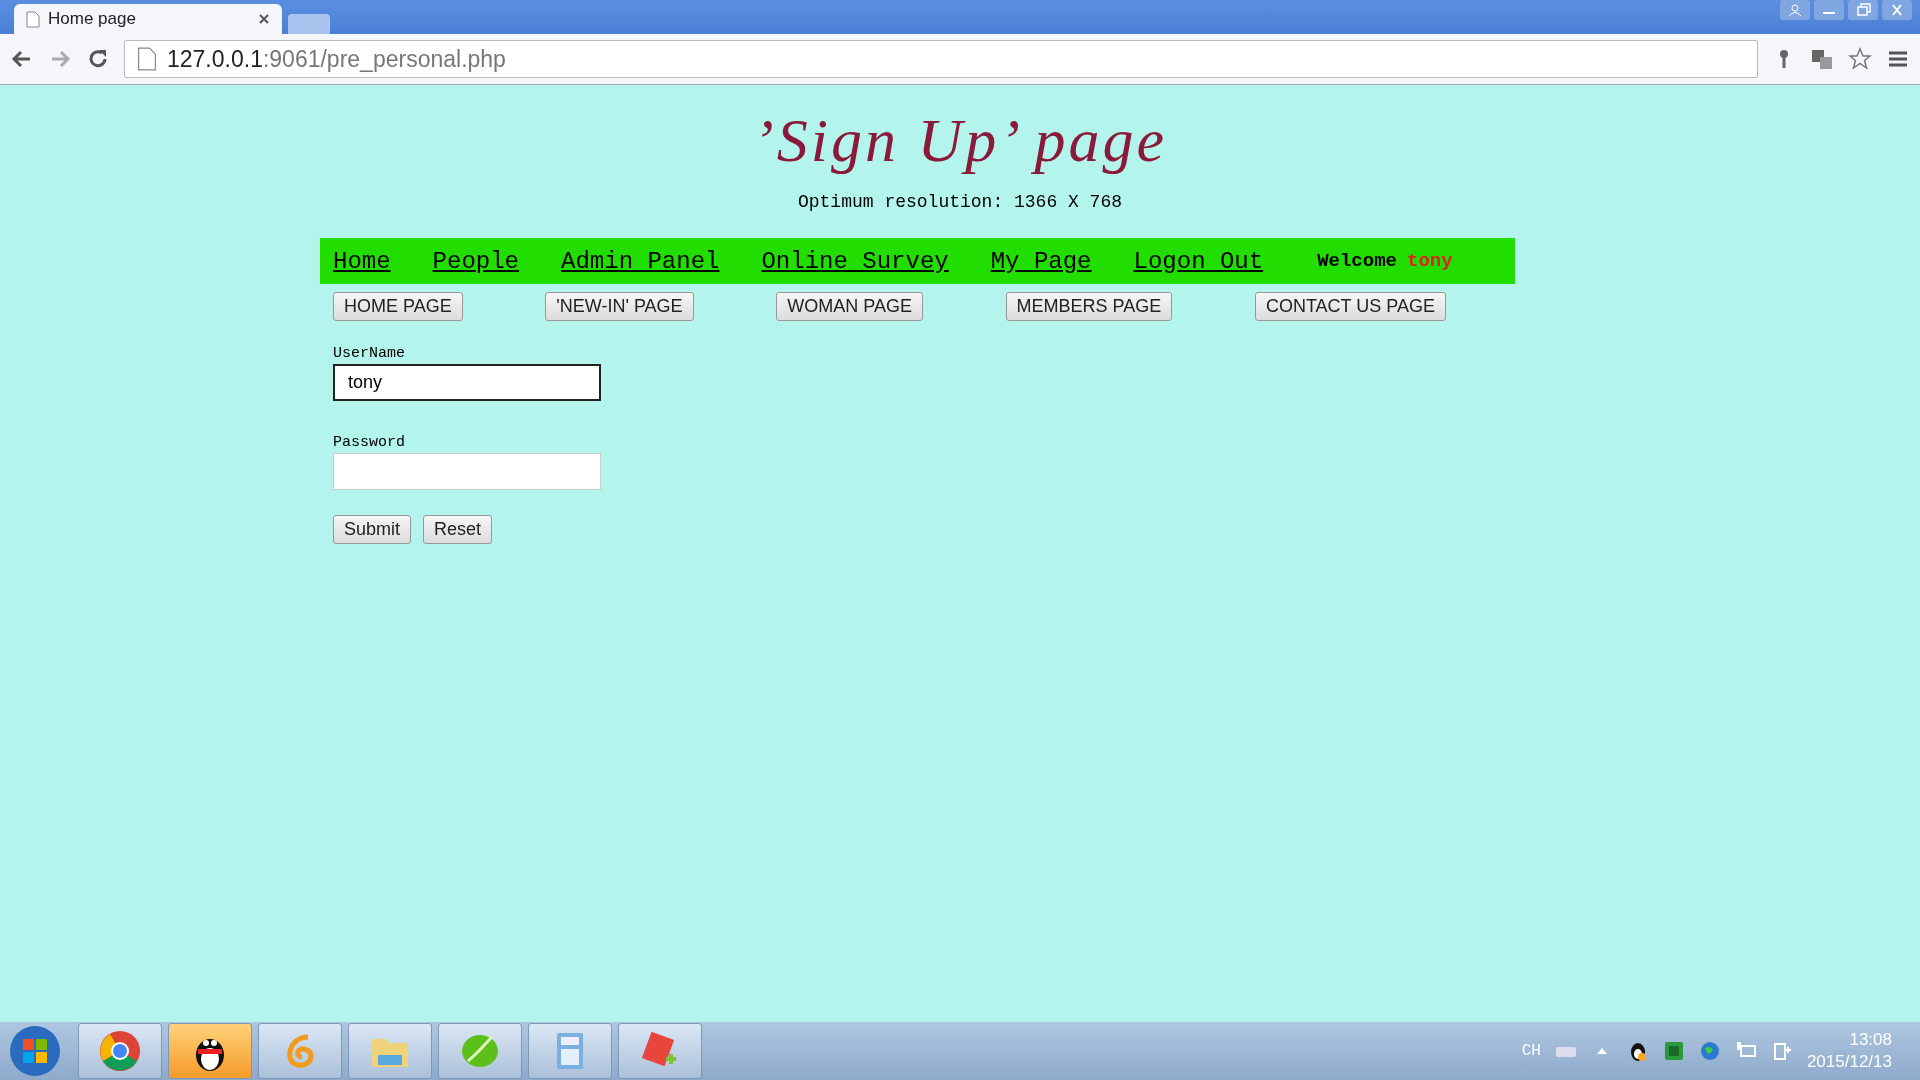  I want to click on resolution-note: Optimum resolution: 1366 X 768, so click(960, 202).